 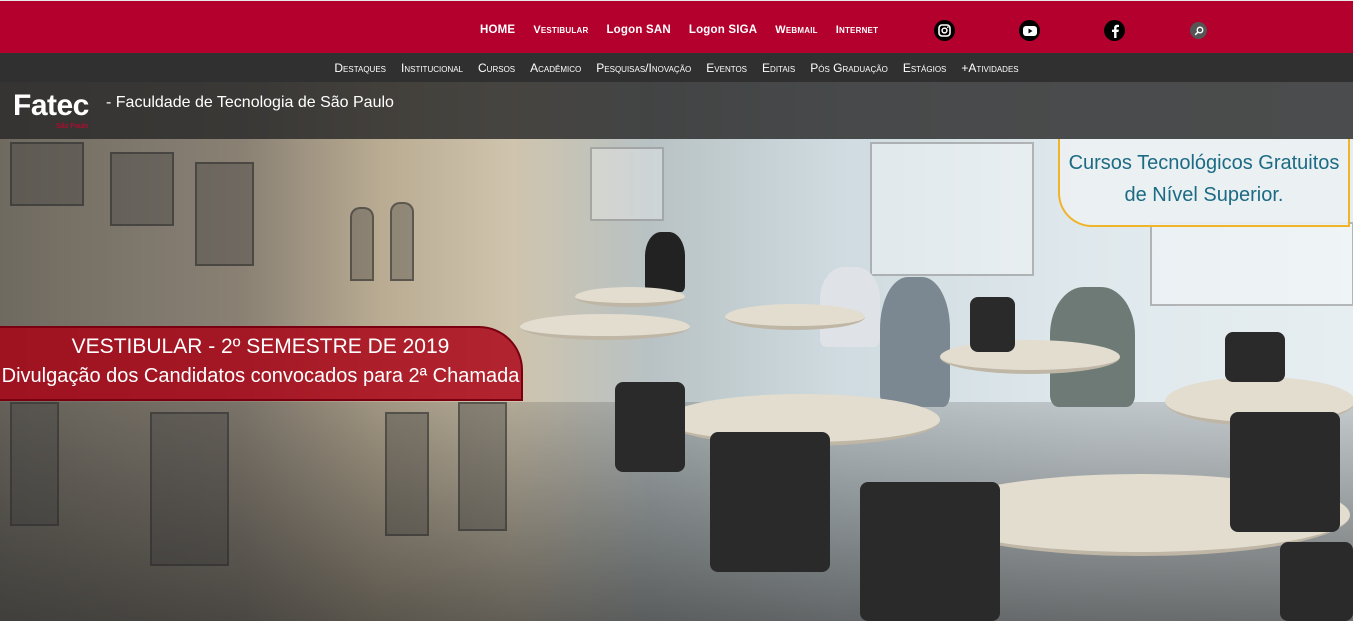 I want to click on youtube-icon, so click(x=1029, y=30).